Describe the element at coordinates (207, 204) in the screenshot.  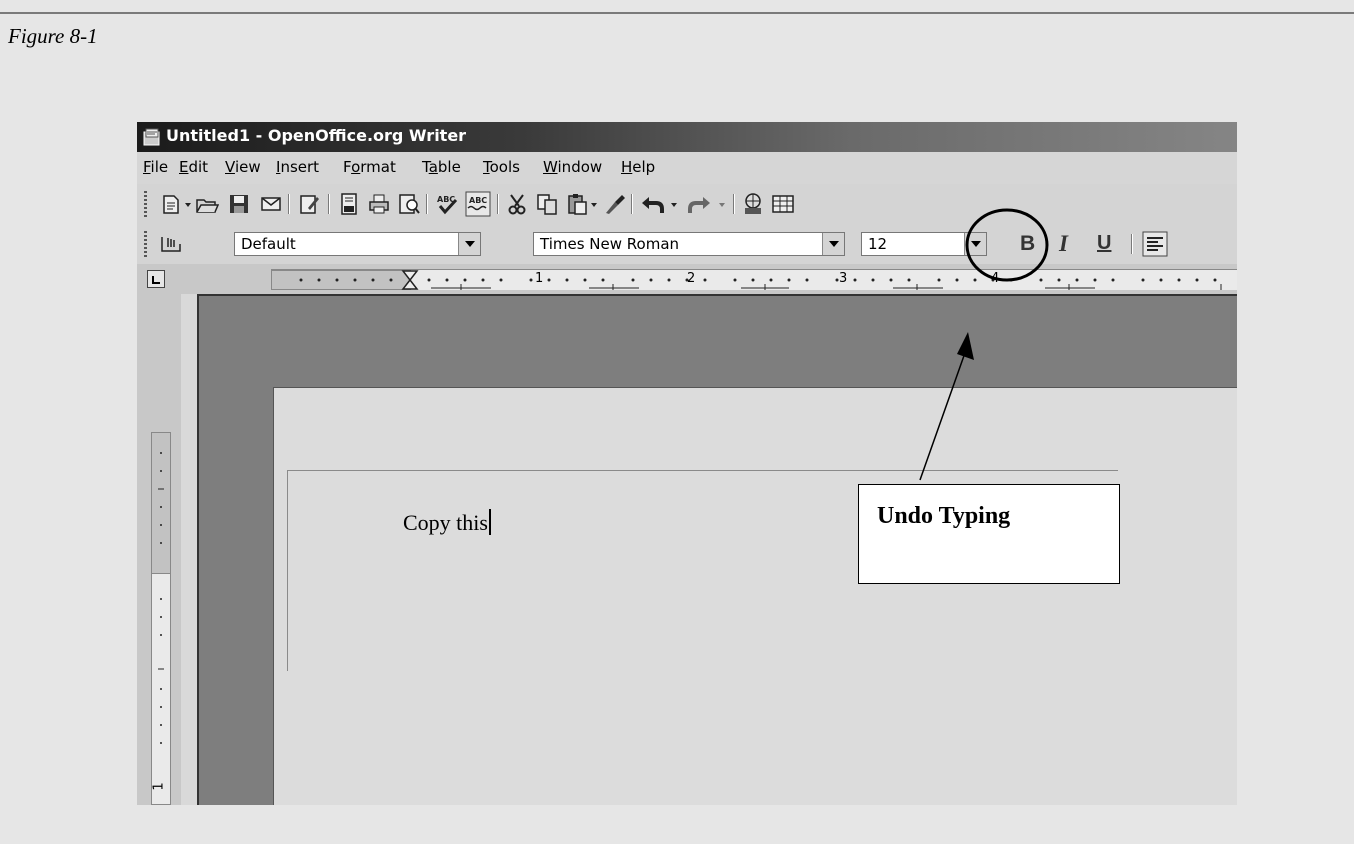
I see `open-icon` at that location.